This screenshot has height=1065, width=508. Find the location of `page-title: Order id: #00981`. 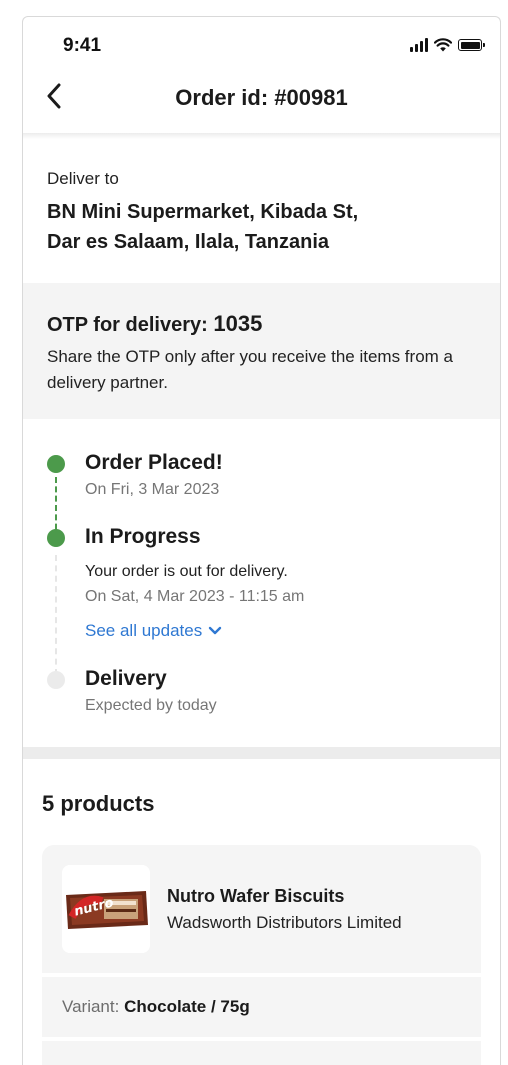

page-title: Order id: #00981 is located at coordinates (261, 97).